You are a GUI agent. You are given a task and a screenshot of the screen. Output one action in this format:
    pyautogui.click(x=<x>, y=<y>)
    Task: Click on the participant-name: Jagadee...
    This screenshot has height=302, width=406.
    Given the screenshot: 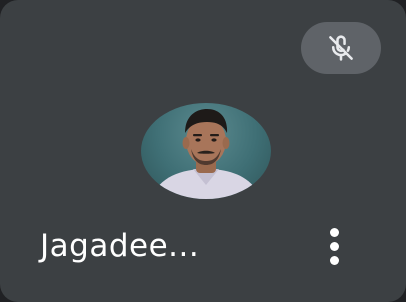 What is the action you would take?
    pyautogui.click(x=120, y=246)
    